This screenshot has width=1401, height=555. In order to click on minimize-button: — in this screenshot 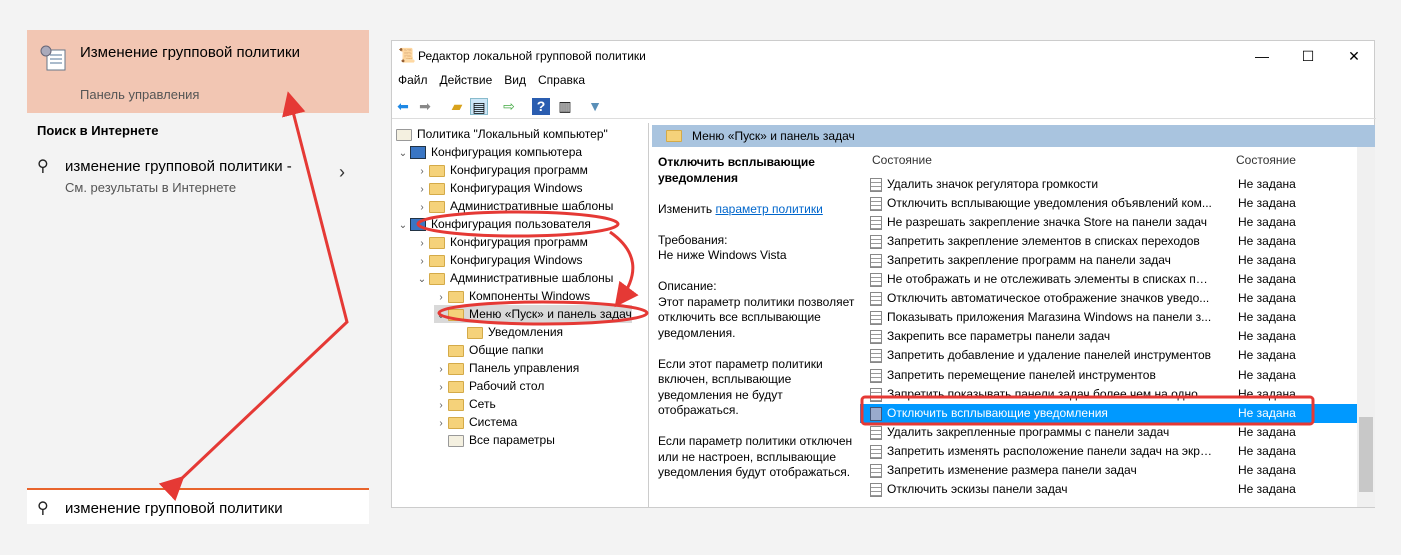, I will do `click(1262, 56)`.